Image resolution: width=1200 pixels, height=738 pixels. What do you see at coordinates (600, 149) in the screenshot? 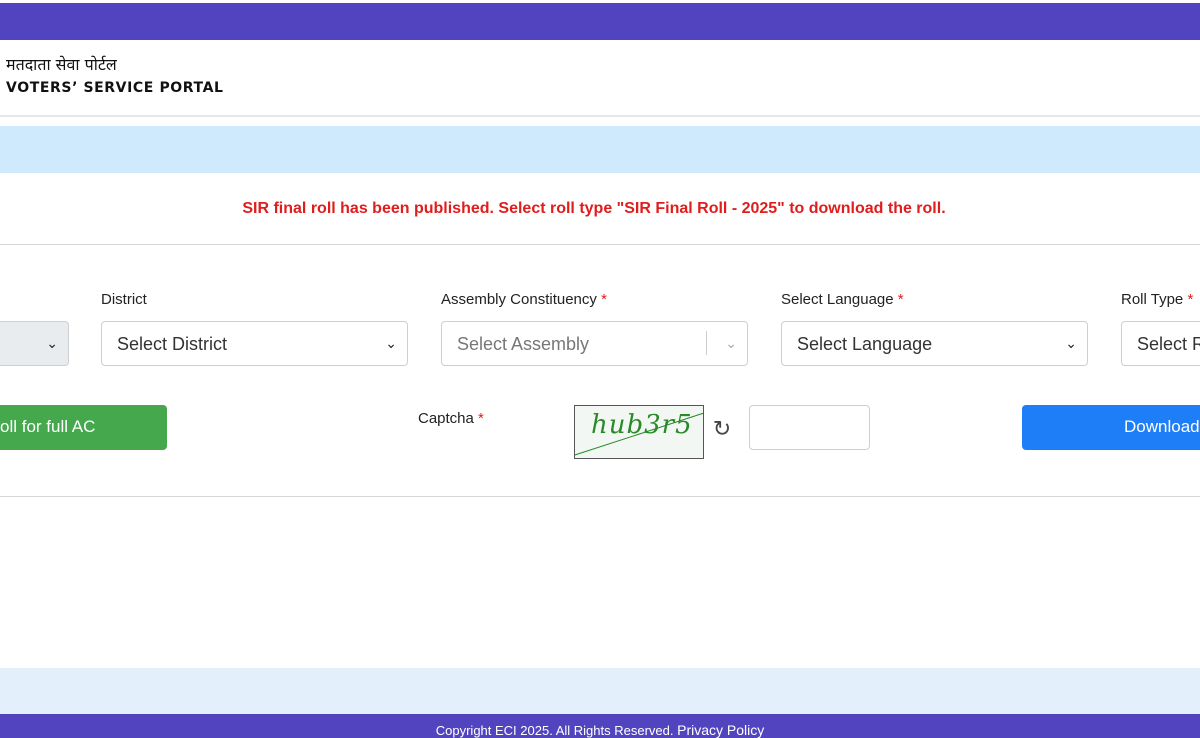
I see `info-strip` at bounding box center [600, 149].